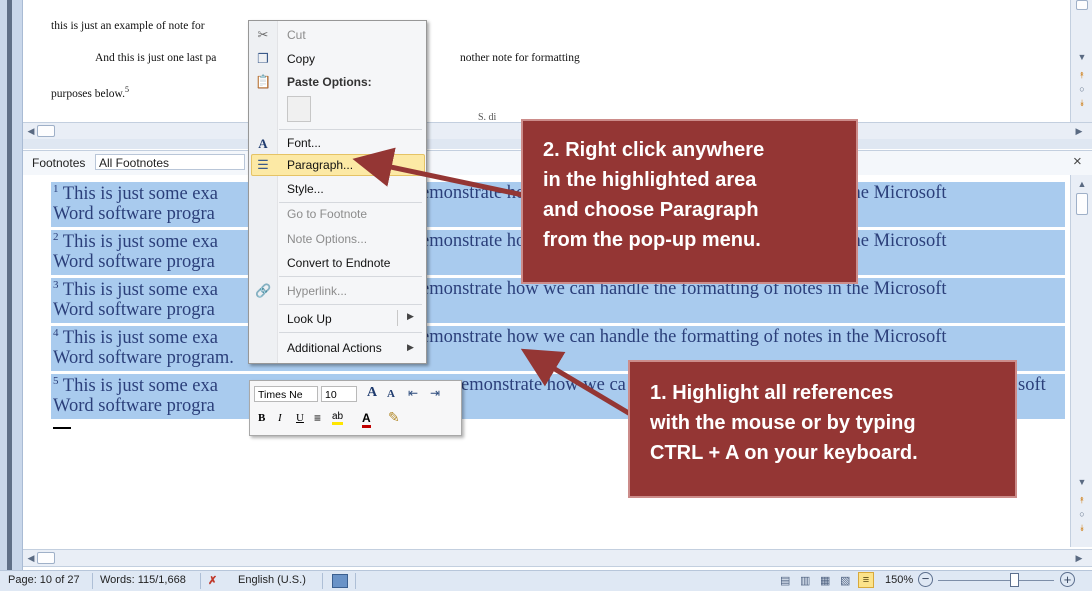  I want to click on callout-2-line-4: from the pop-up menu., so click(652, 240).